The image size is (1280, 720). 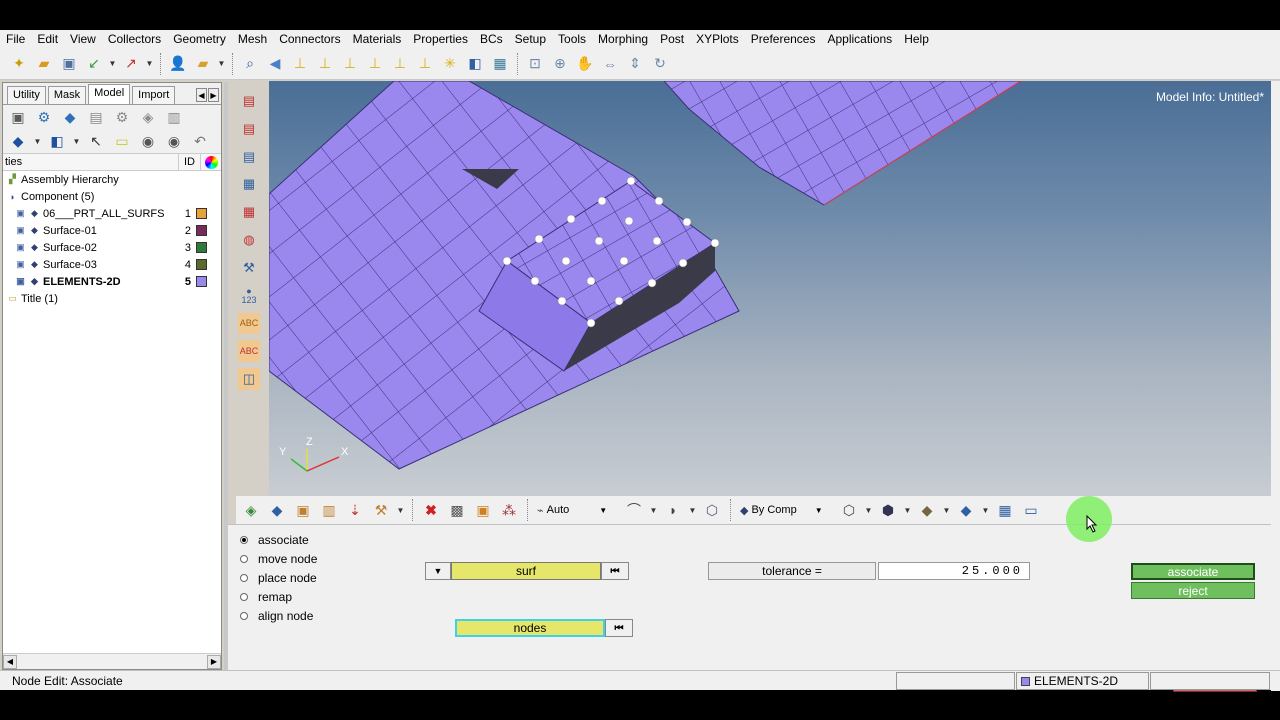 I want to click on zoom-window-icon: ⊕, so click(x=560, y=64).